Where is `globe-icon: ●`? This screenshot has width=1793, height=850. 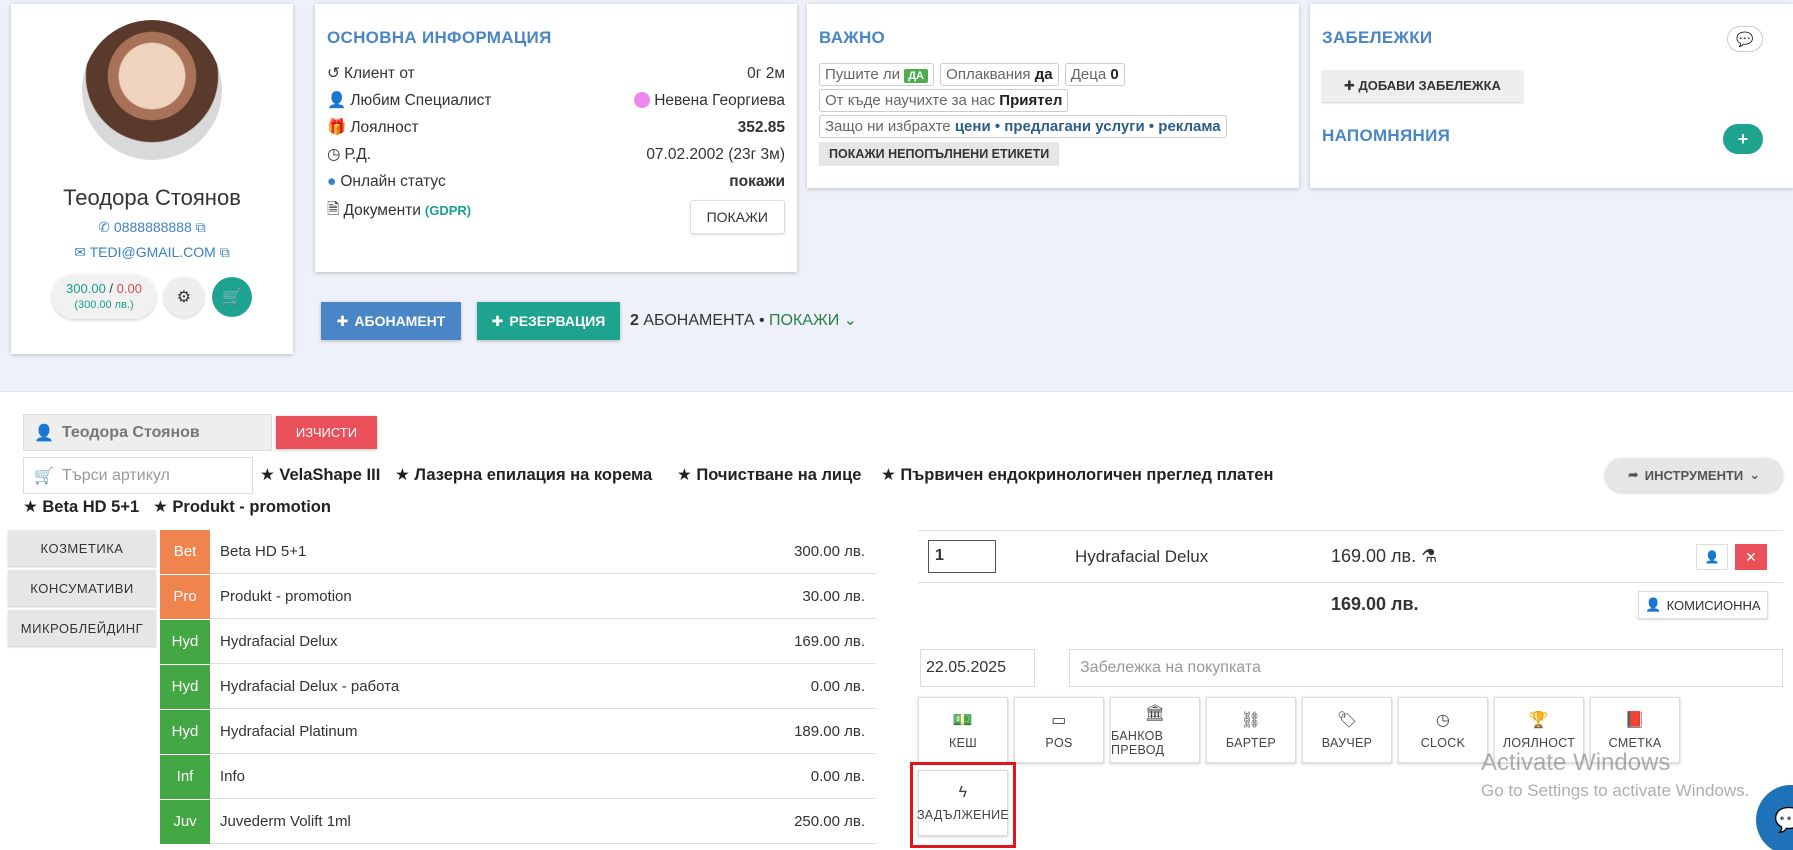
globe-icon: ● is located at coordinates (332, 181).